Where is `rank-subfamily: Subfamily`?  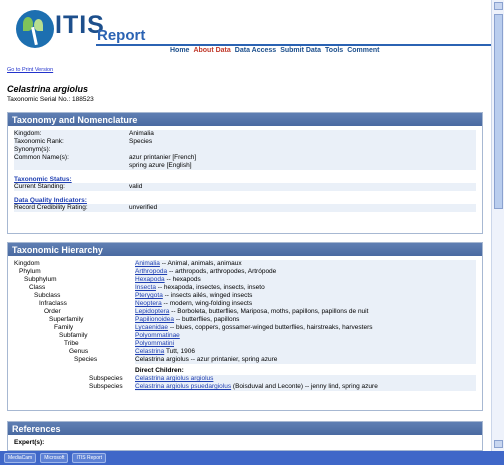 rank-subfamily: Subfamily is located at coordinates (73, 335).